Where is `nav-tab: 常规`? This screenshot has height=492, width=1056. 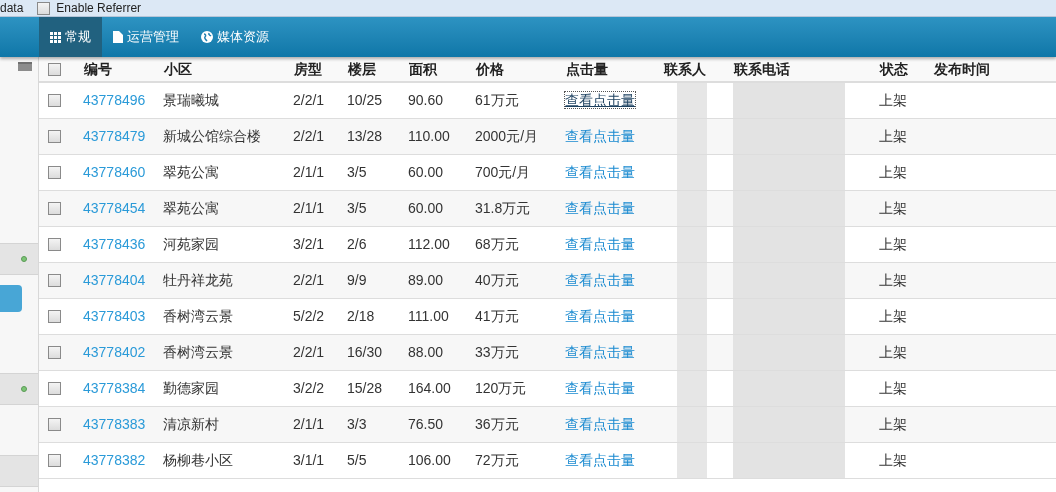 nav-tab: 常规 is located at coordinates (70, 37).